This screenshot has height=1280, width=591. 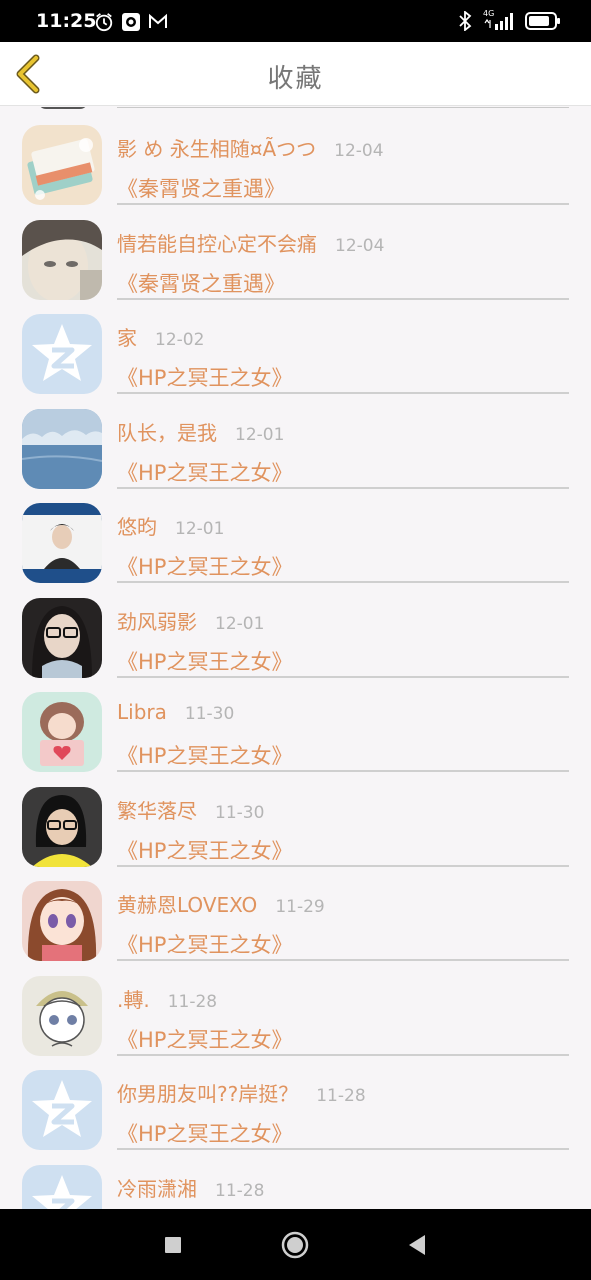 I want to click on alarm-icon, so click(x=104, y=22).